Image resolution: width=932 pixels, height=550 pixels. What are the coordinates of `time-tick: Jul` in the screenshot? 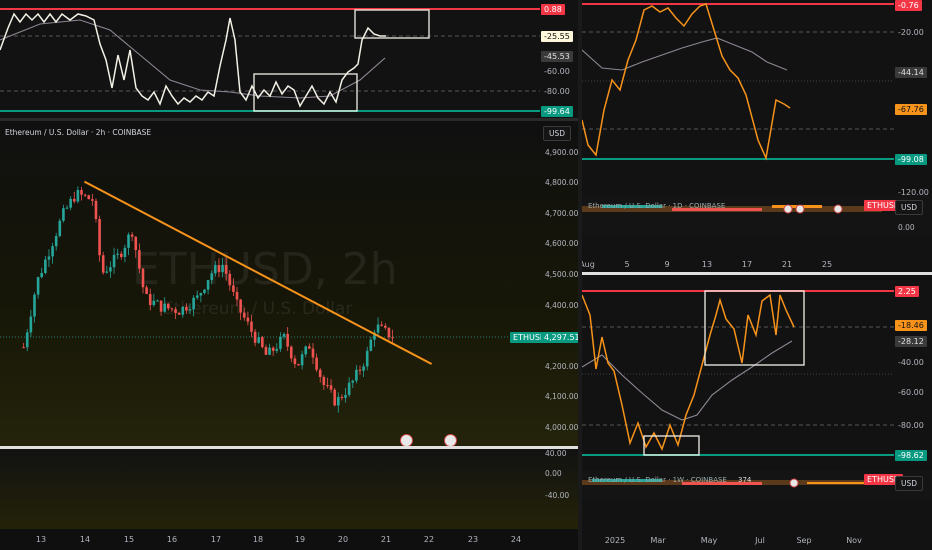 It's located at (760, 540).